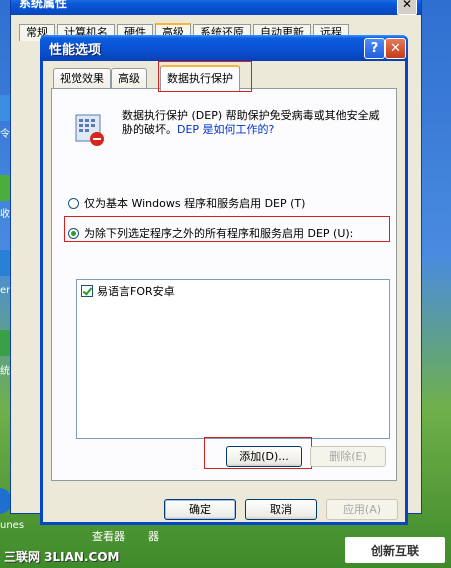 Image resolution: width=451 pixels, height=568 pixels. What do you see at coordinates (205, 76) in the screenshot?
I see `annotation-box-tab` at bounding box center [205, 76].